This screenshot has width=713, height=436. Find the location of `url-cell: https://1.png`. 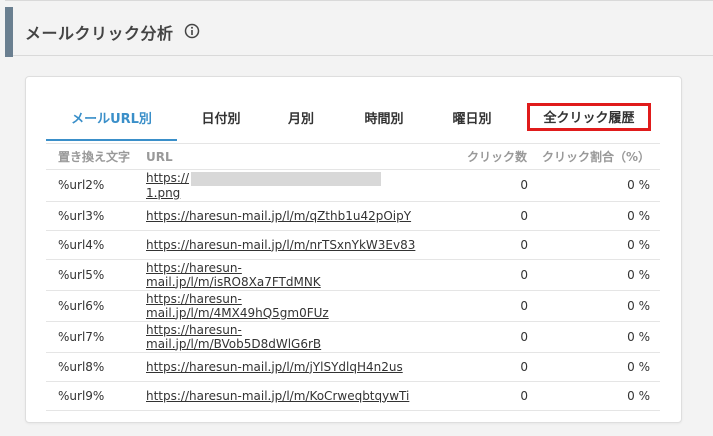

url-cell: https://1.png is located at coordinates (281, 186).